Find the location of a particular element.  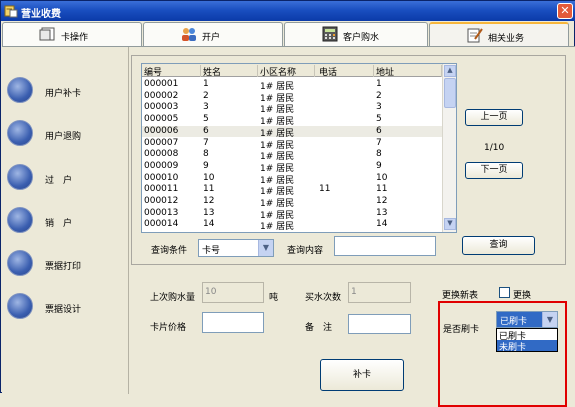

swiped-label: 是否刷卡 is located at coordinates (461, 330).